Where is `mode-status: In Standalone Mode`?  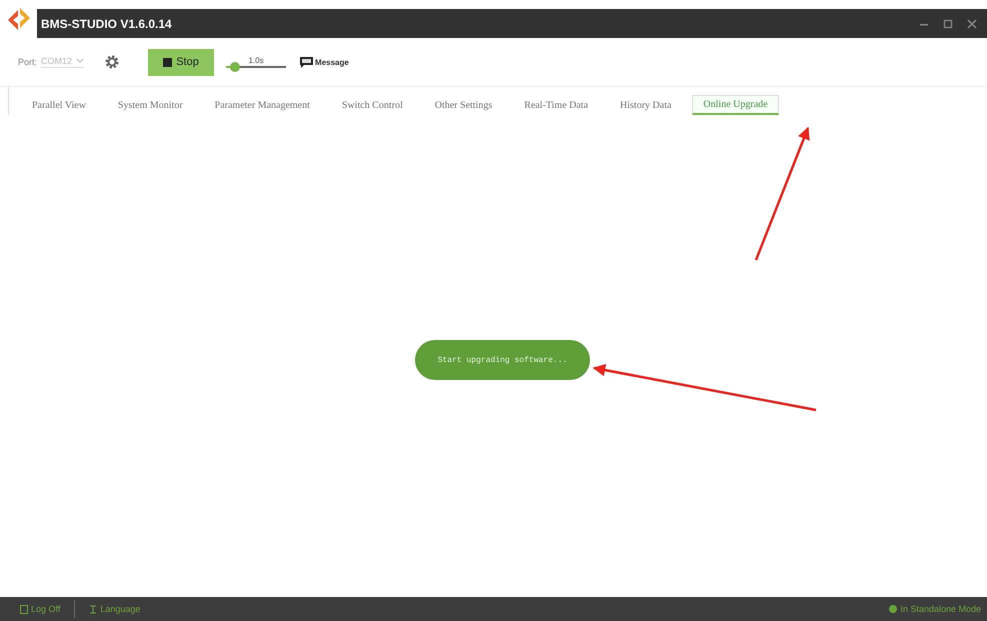 mode-status: In Standalone Mode is located at coordinates (940, 609).